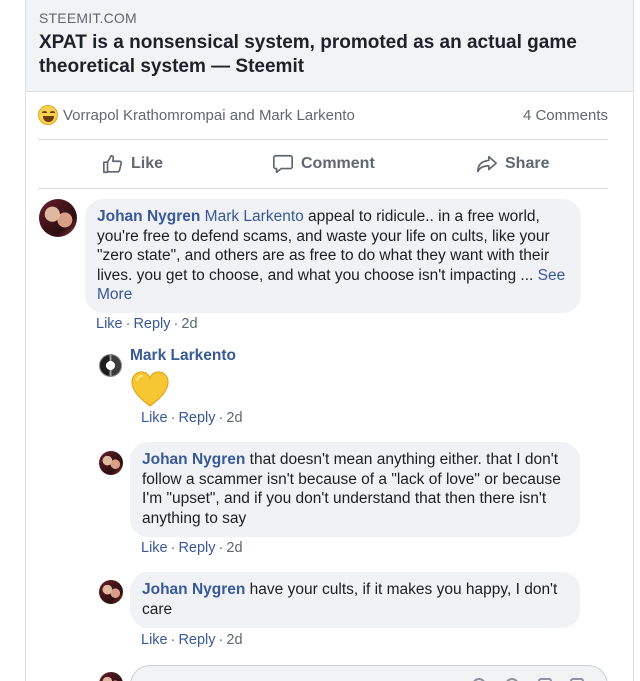  I want to click on like-label: Like, so click(147, 163).